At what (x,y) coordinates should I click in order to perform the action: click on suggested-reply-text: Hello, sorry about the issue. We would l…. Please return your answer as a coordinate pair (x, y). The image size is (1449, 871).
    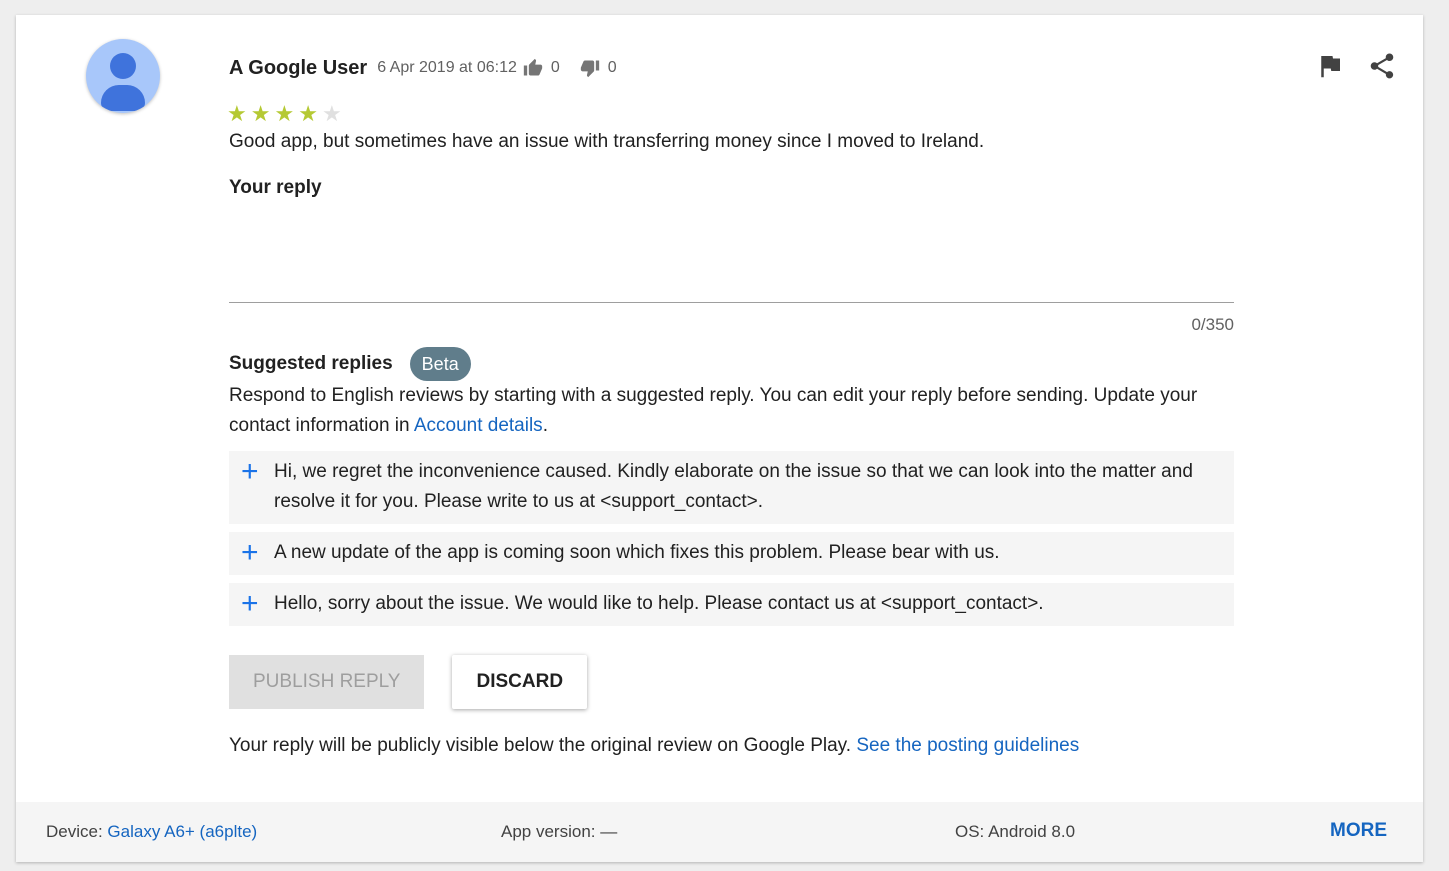
    Looking at the image, I should click on (659, 604).